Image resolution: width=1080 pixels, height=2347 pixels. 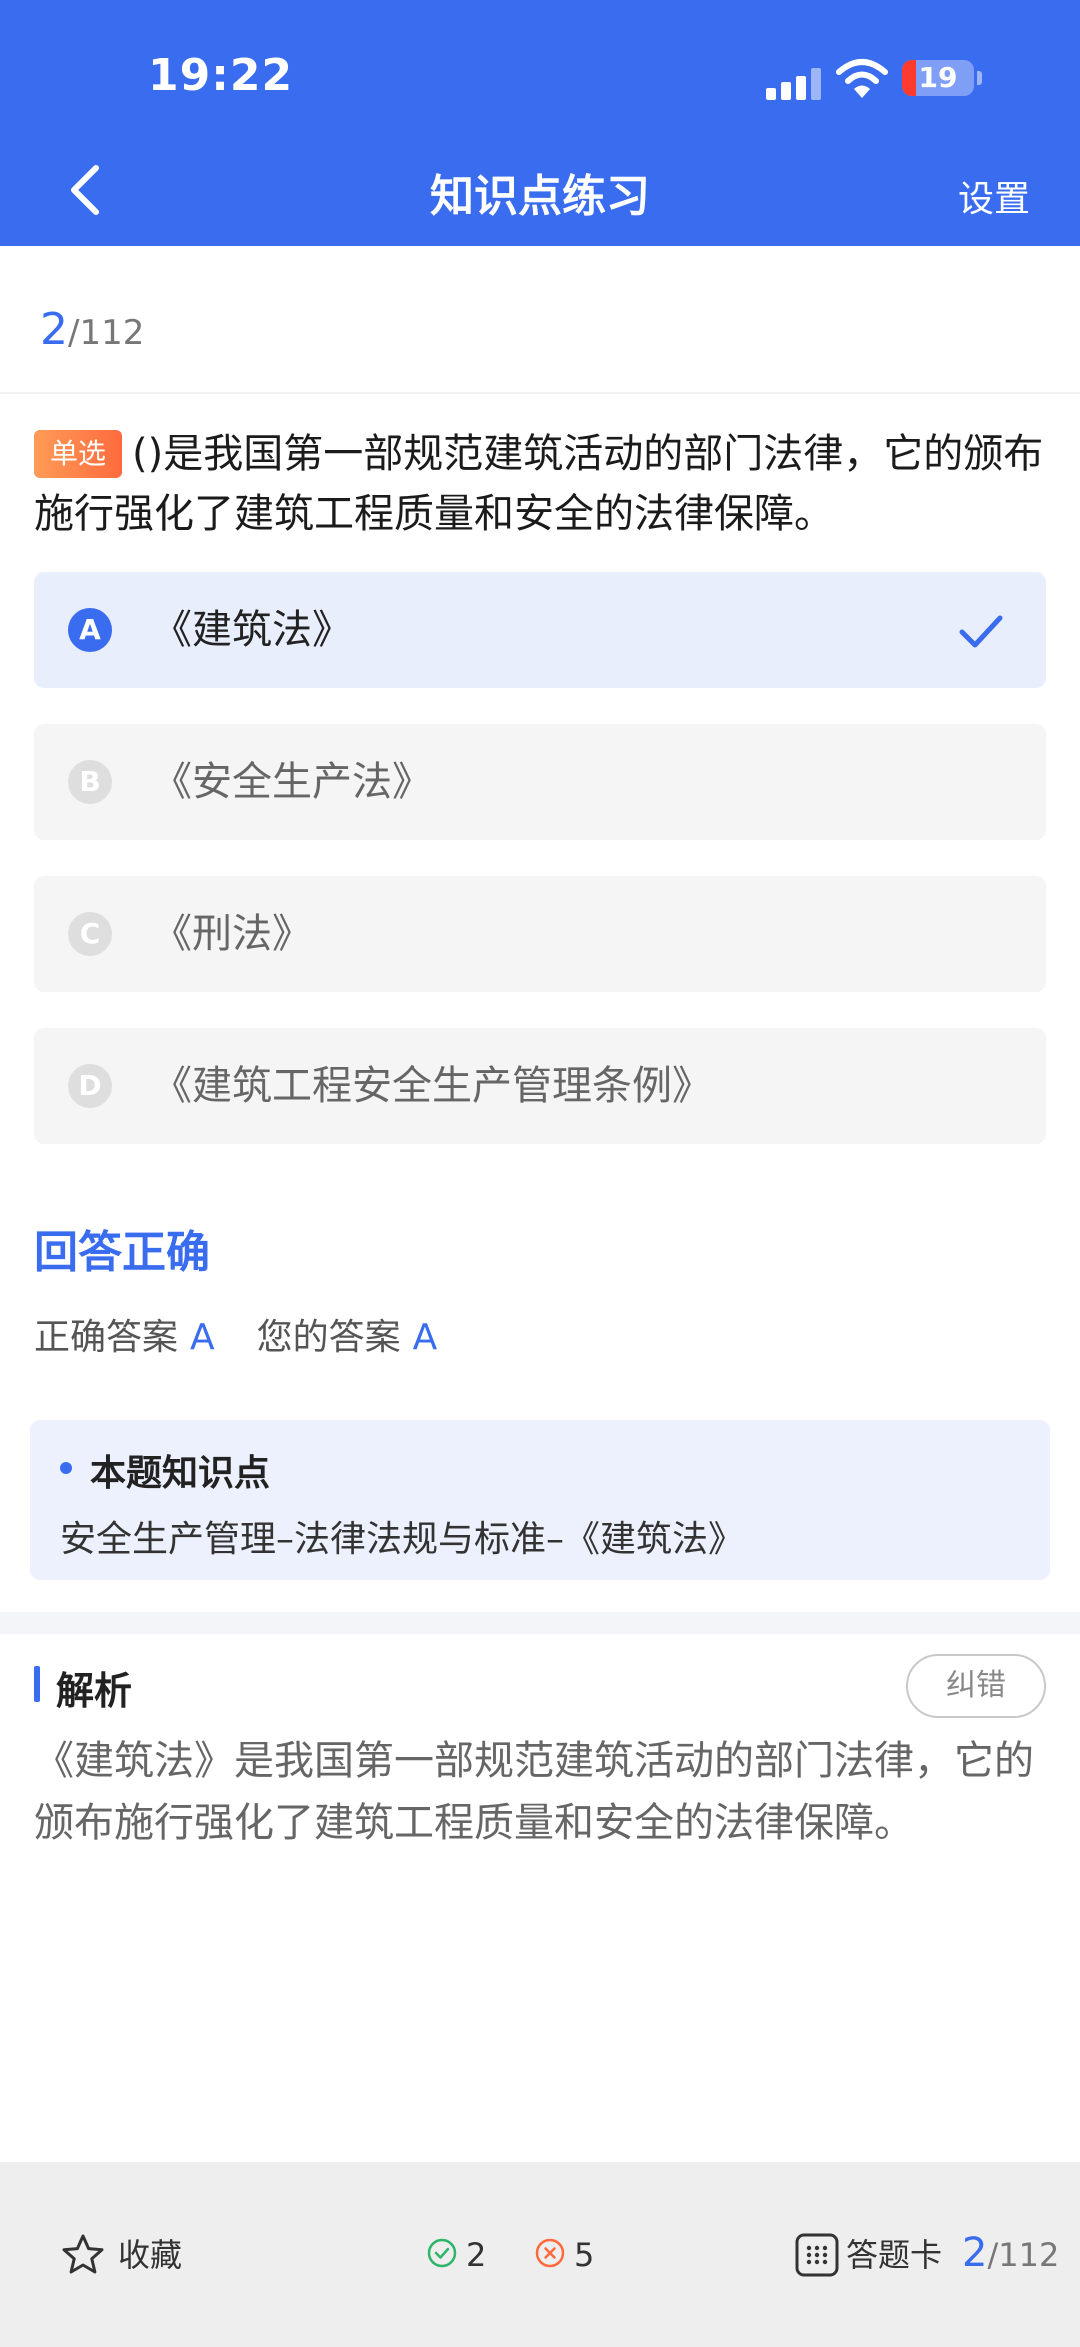 What do you see at coordinates (122, 1252) in the screenshot?
I see `answer-result-status: 回答正确` at bounding box center [122, 1252].